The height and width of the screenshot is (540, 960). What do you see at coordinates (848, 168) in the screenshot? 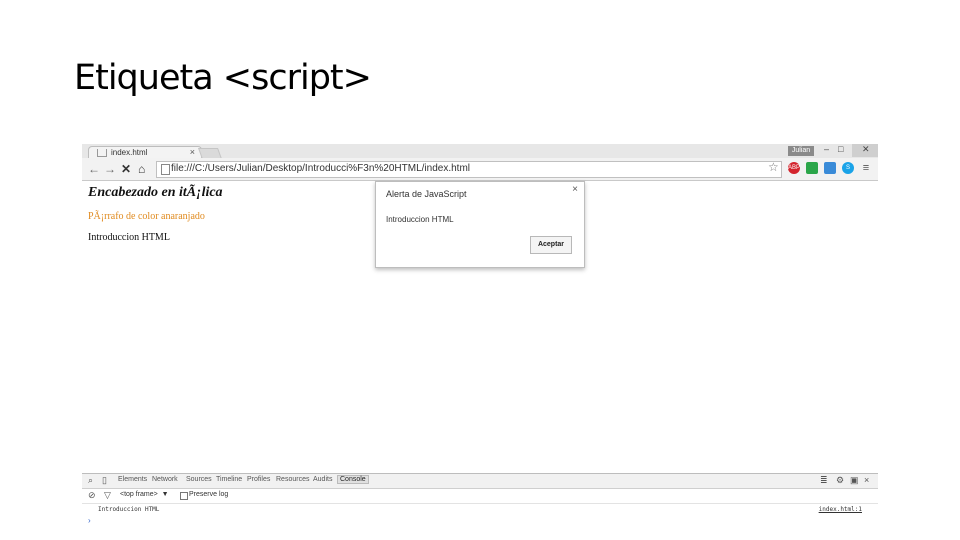
I see `skype-icon: S` at bounding box center [848, 168].